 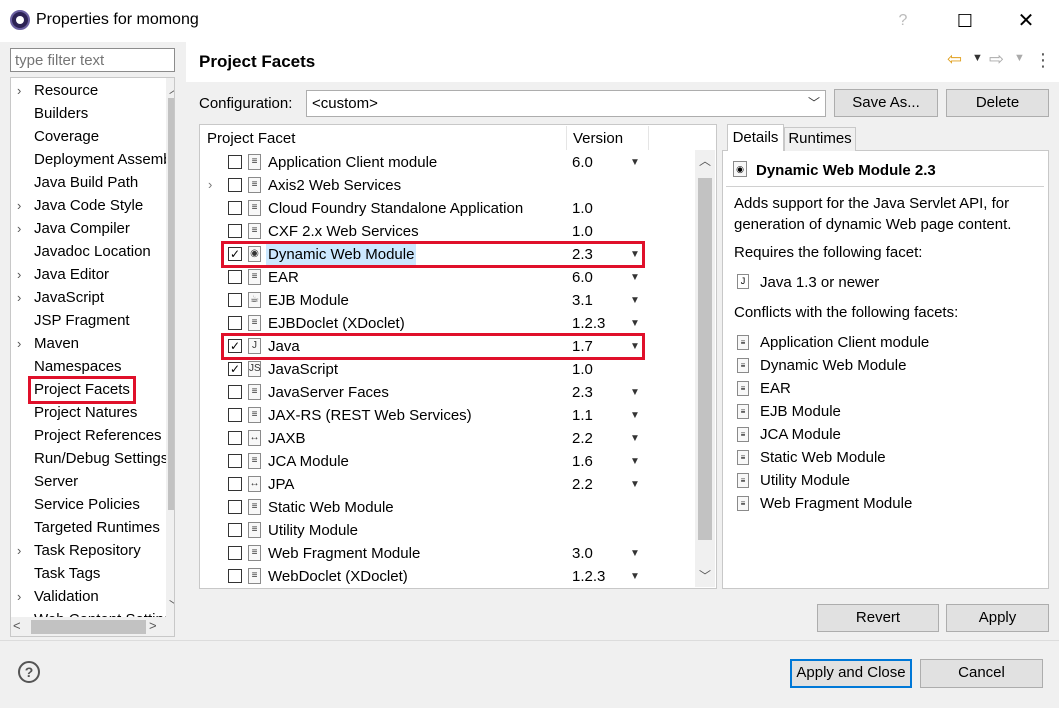 What do you see at coordinates (878, 618) in the screenshot?
I see `revert-button: Revert` at bounding box center [878, 618].